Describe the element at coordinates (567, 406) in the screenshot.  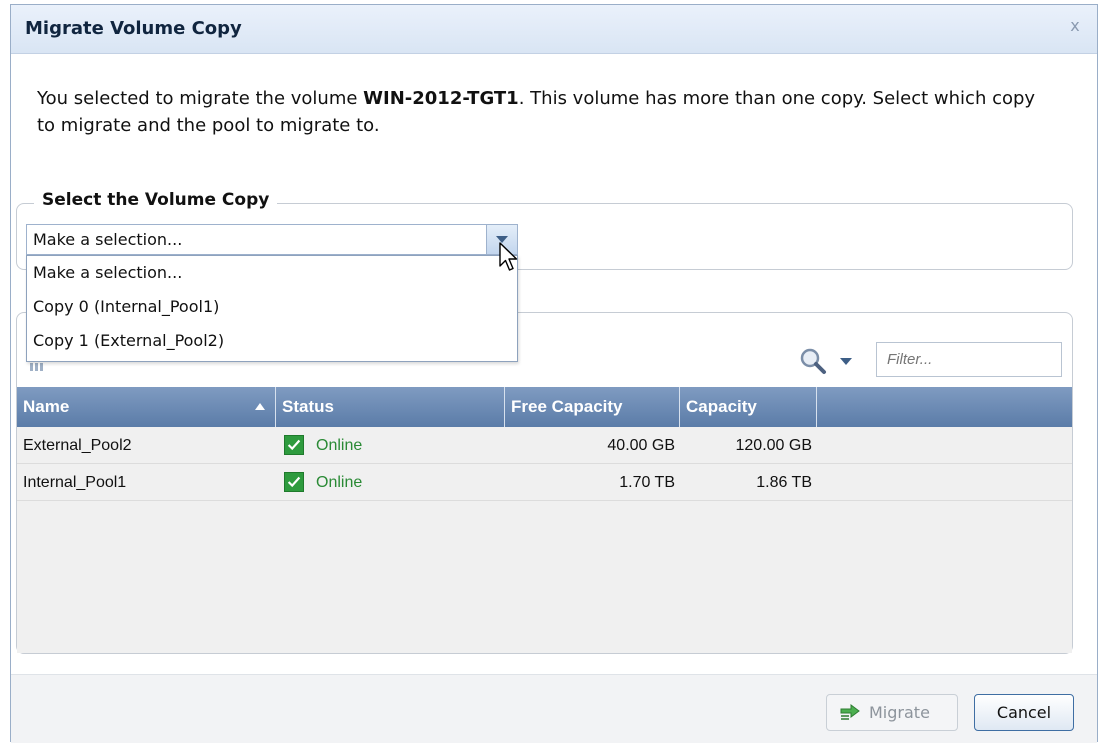
I see `column-header-free-capacity-label: Free Capacity` at that location.